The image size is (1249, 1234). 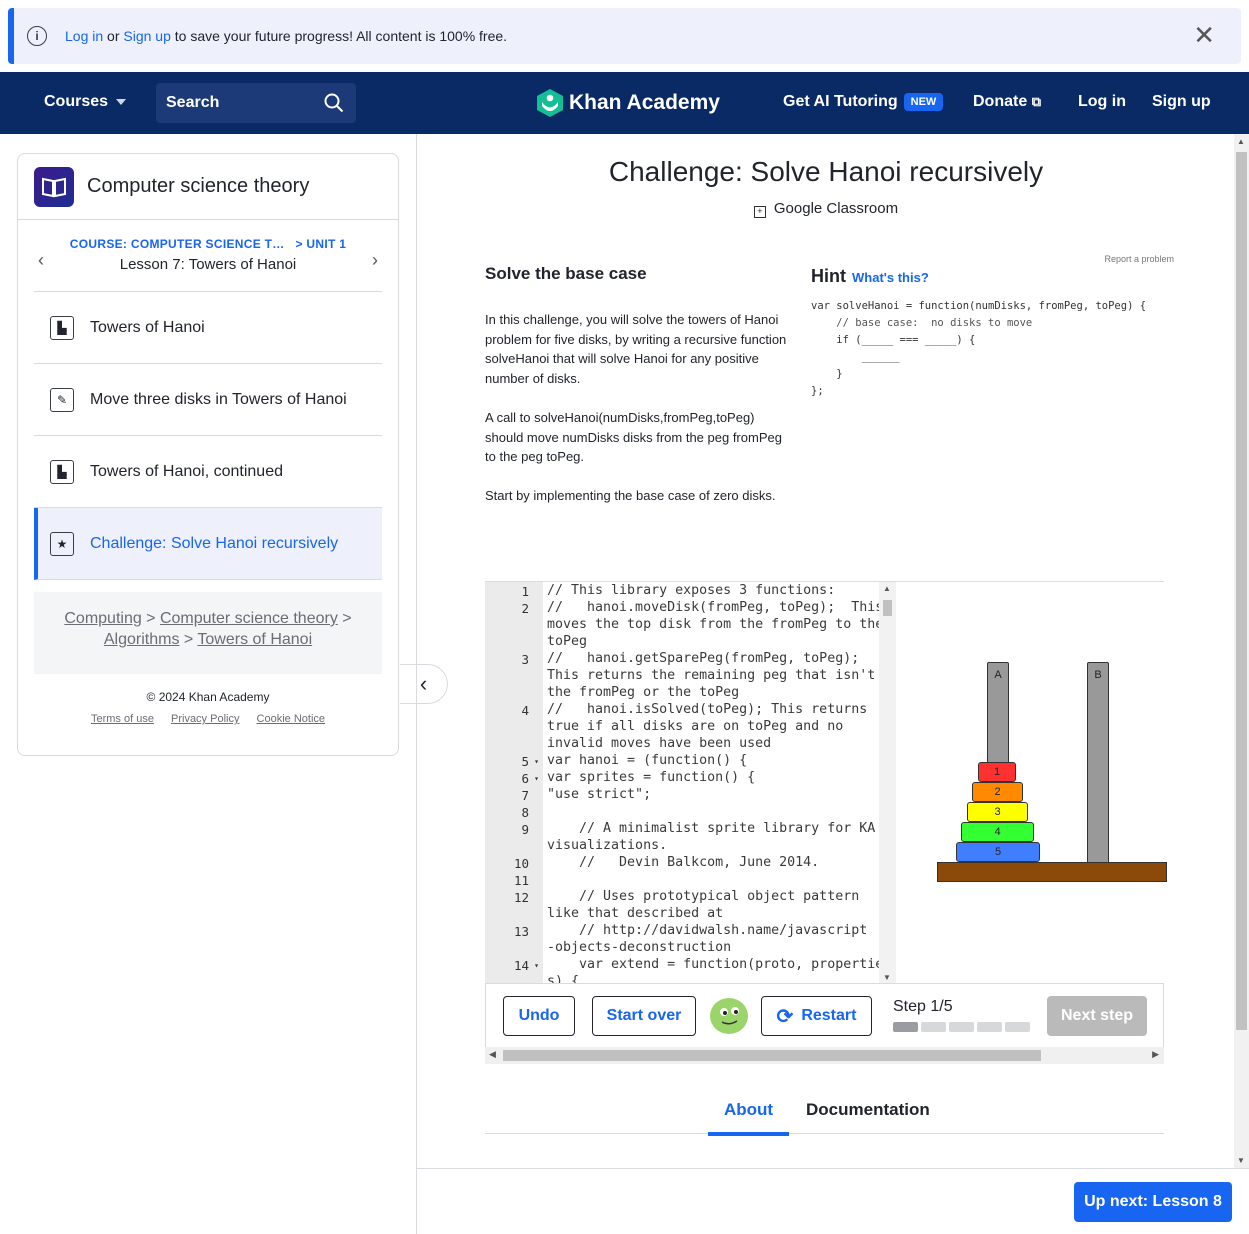 I want to click on lesson-item-move-three-disks: ✎ Move three disks in Towers of Hanoi, so click(x=208, y=400).